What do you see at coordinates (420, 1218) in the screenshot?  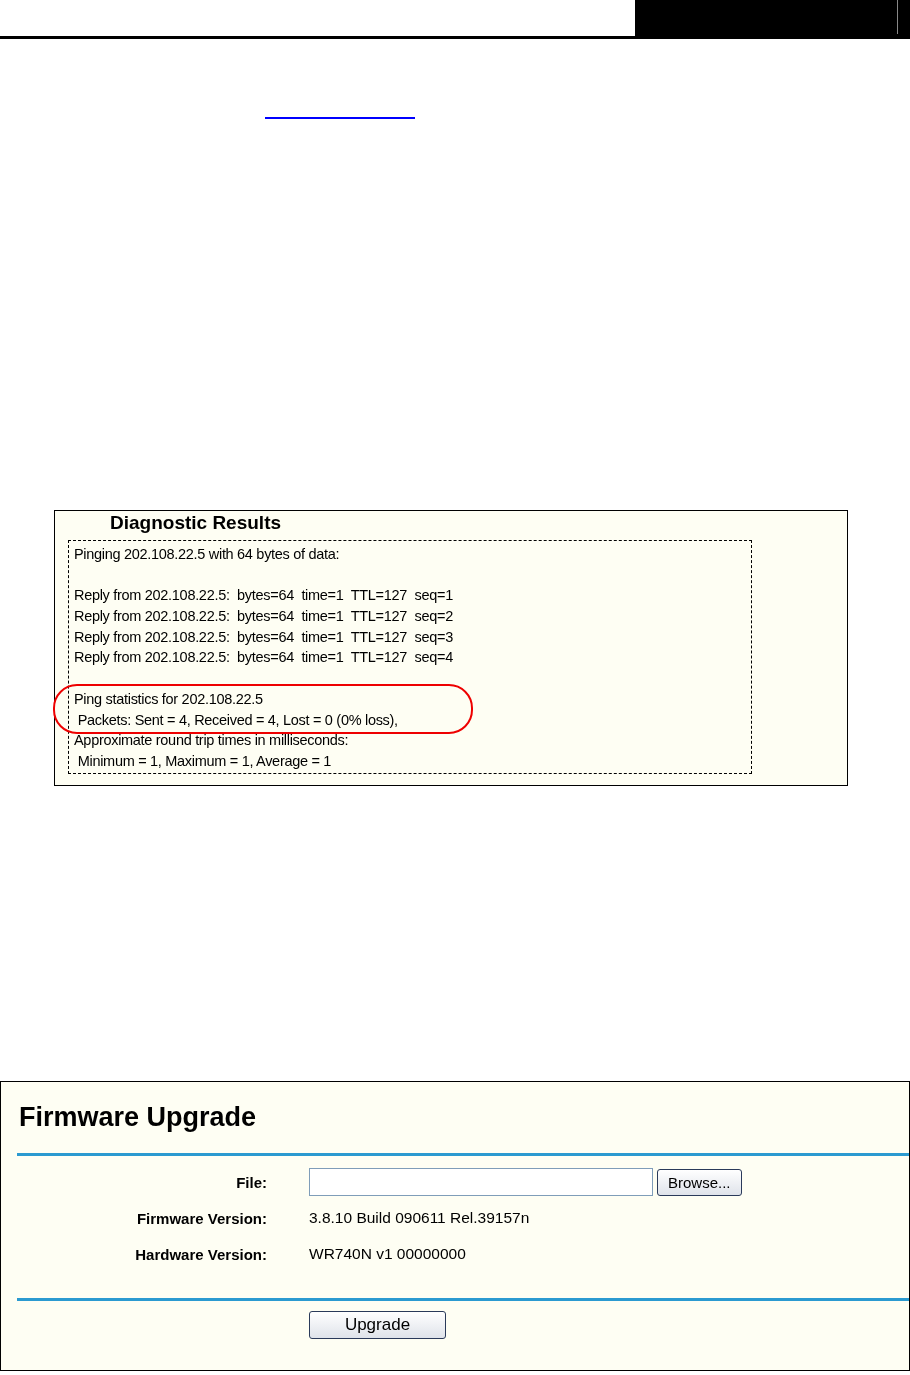 I see `field-value: 3.8.10 Build 090611 Rel.39157n` at bounding box center [420, 1218].